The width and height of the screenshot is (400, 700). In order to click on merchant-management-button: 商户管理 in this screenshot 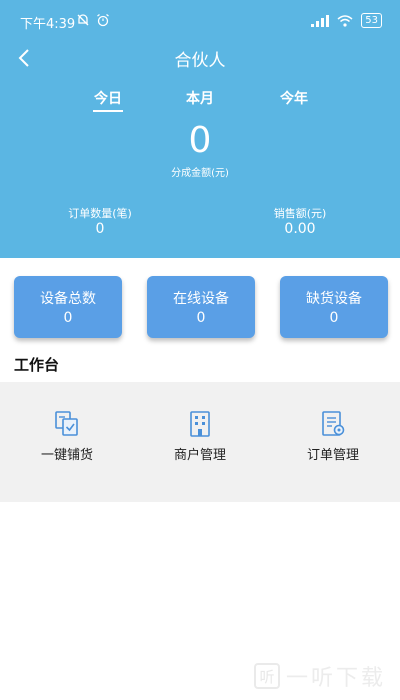, I will do `click(200, 436)`.